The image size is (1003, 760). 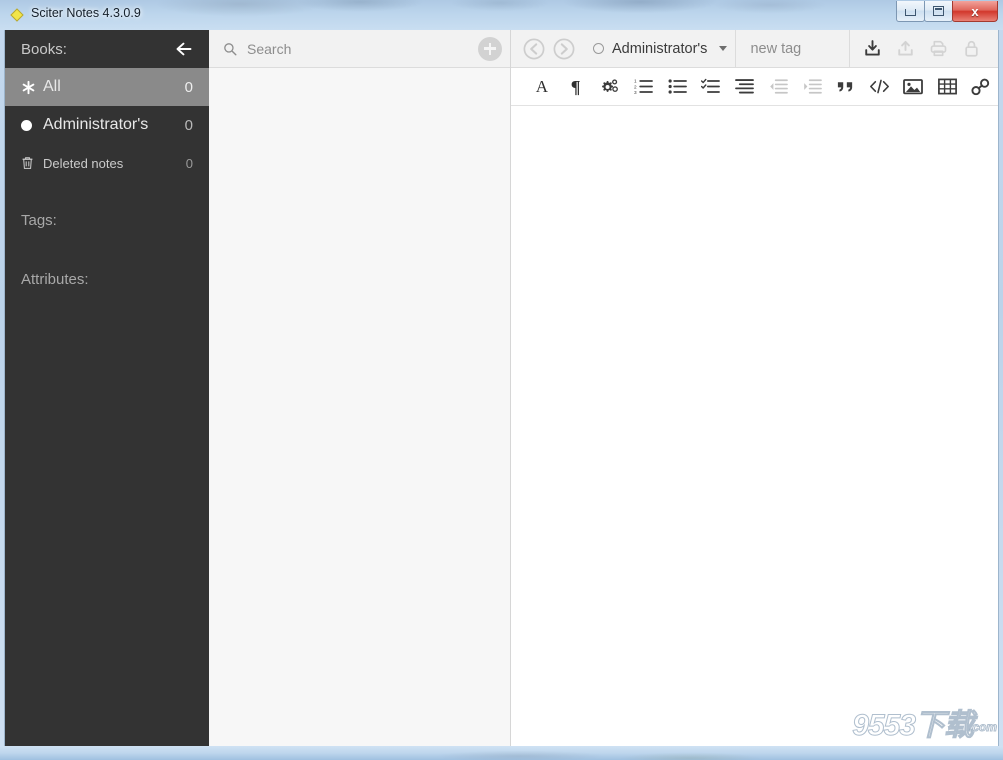 I want to click on asterisk-icon, so click(x=32, y=87).